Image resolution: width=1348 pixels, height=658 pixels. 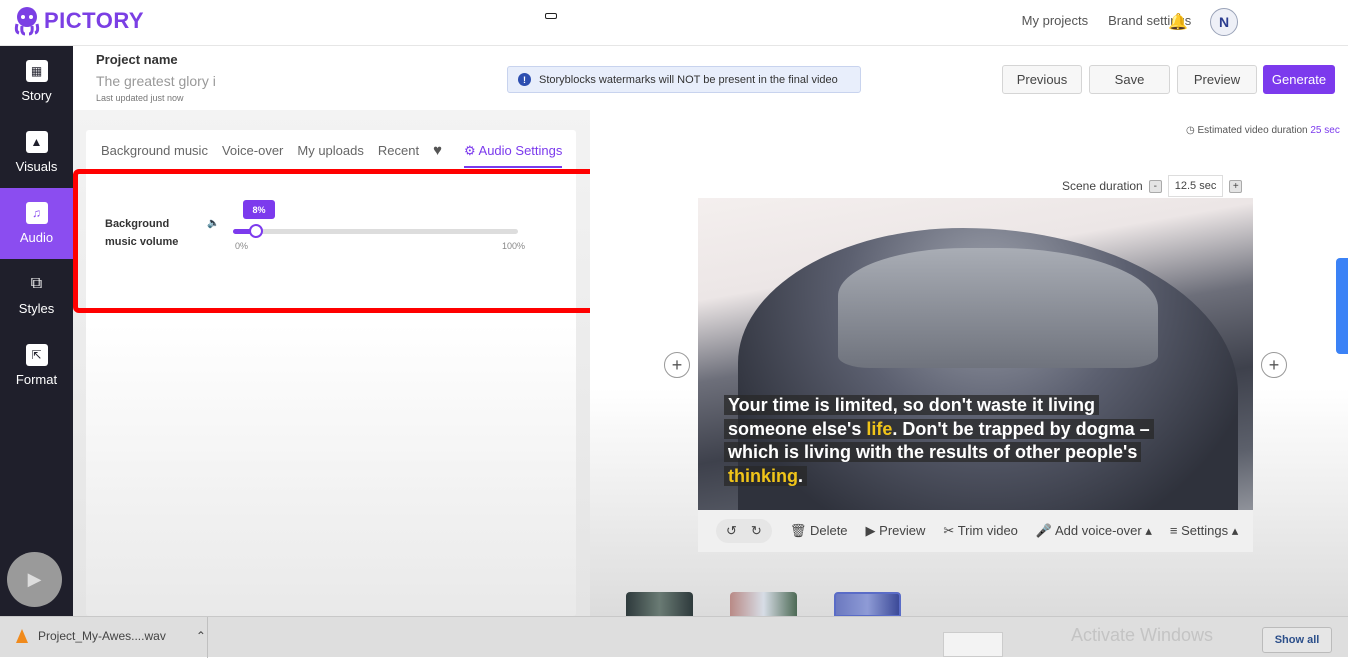 I want to click on play-icon: ▶, so click(x=870, y=530).